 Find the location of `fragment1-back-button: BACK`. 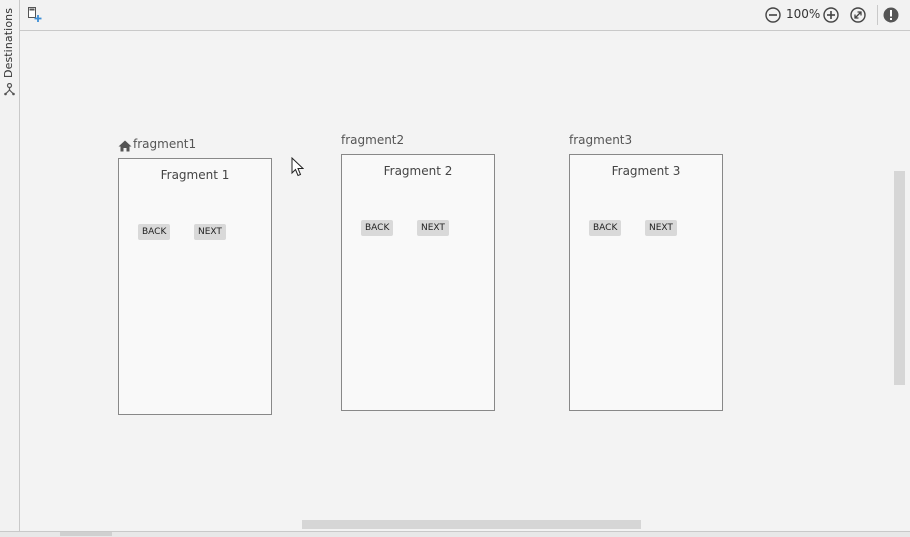

fragment1-back-button: BACK is located at coordinates (154, 232).